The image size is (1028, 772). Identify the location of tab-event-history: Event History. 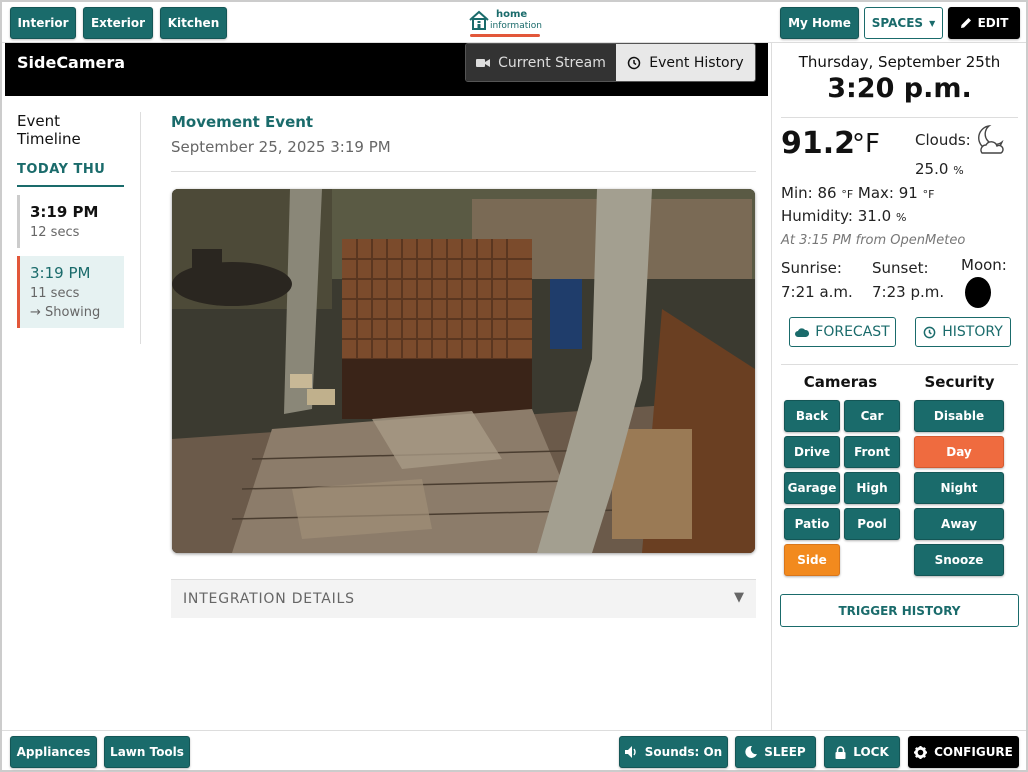
(685, 62).